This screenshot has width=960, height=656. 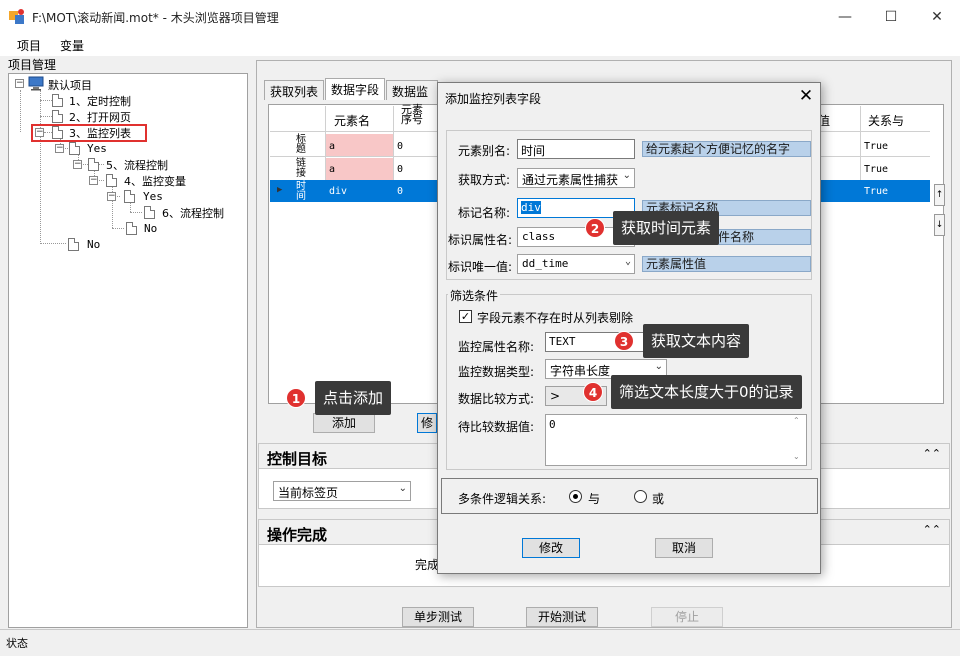 I want to click on logic-label: 多条件逻辑关系:, so click(x=502, y=499).